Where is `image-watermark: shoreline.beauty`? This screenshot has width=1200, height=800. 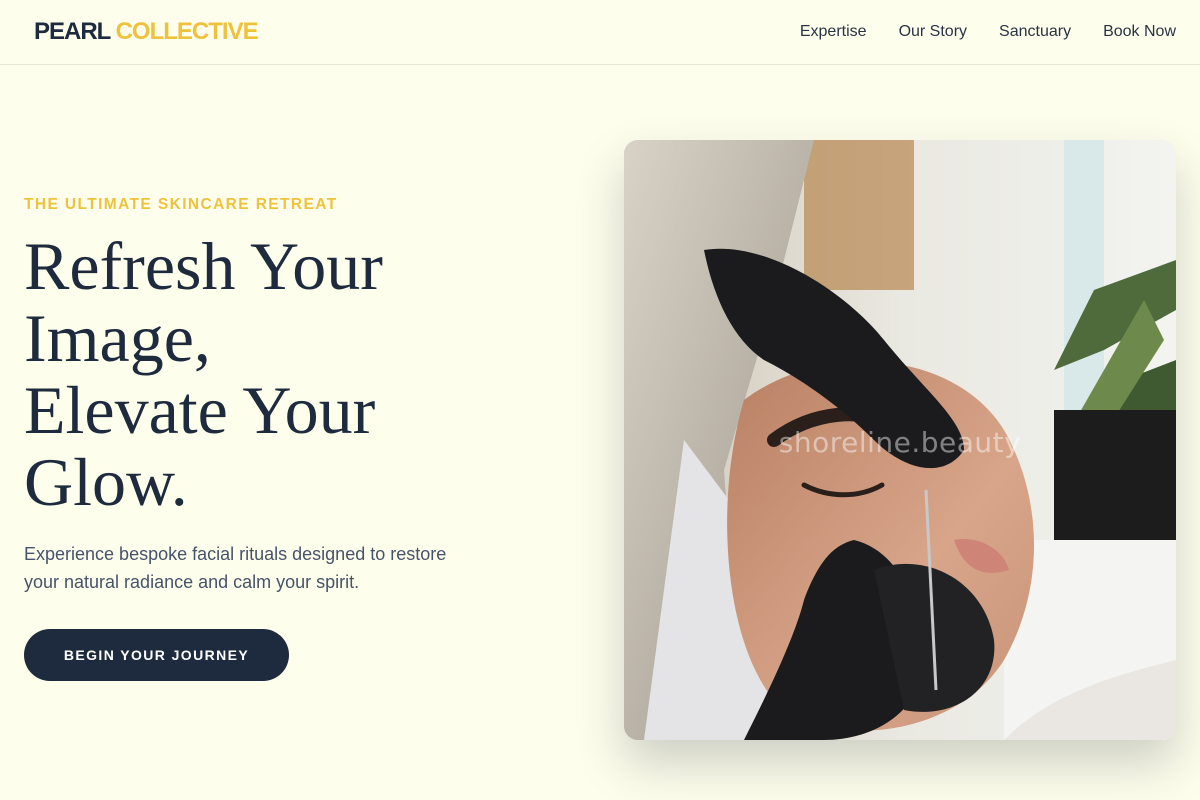
image-watermark: shoreline.beauty is located at coordinates (900, 442).